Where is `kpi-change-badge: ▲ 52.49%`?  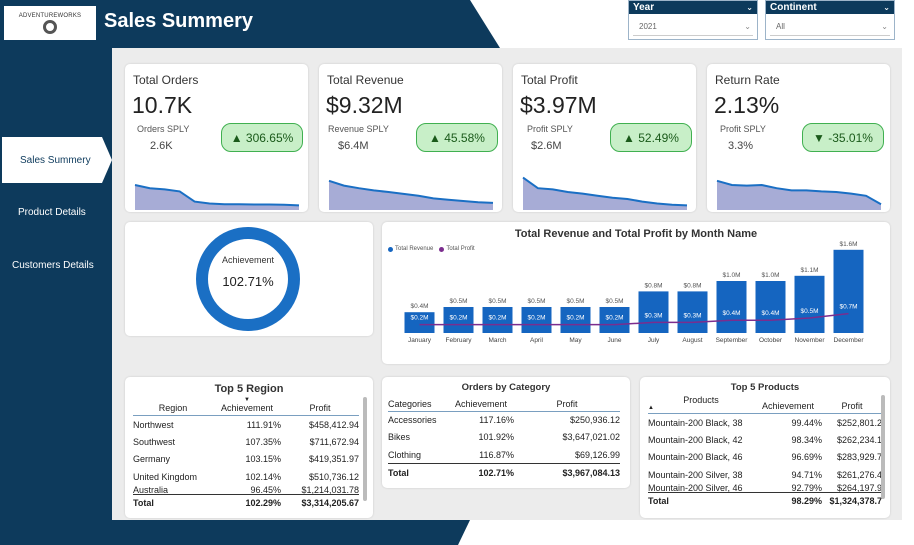 kpi-change-badge: ▲ 52.49% is located at coordinates (651, 137).